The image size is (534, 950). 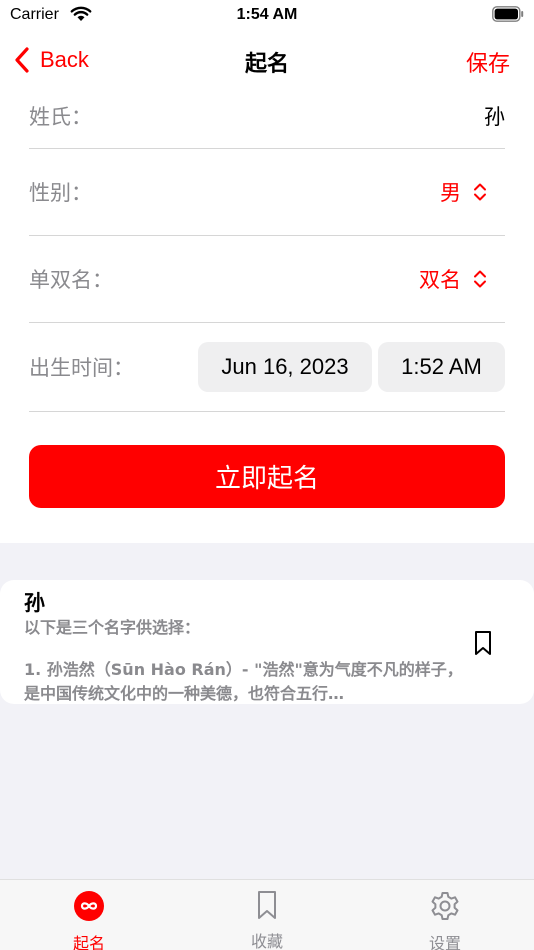 I want to click on gender-value: 男, so click(x=450, y=193).